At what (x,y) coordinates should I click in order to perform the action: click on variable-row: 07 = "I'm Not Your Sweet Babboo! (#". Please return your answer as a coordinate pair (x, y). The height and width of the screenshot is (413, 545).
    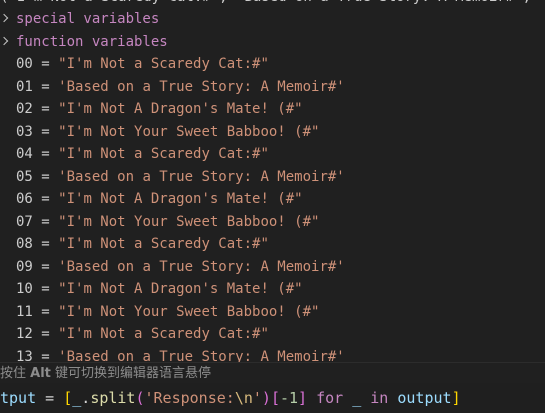
    Looking at the image, I should click on (159, 222).